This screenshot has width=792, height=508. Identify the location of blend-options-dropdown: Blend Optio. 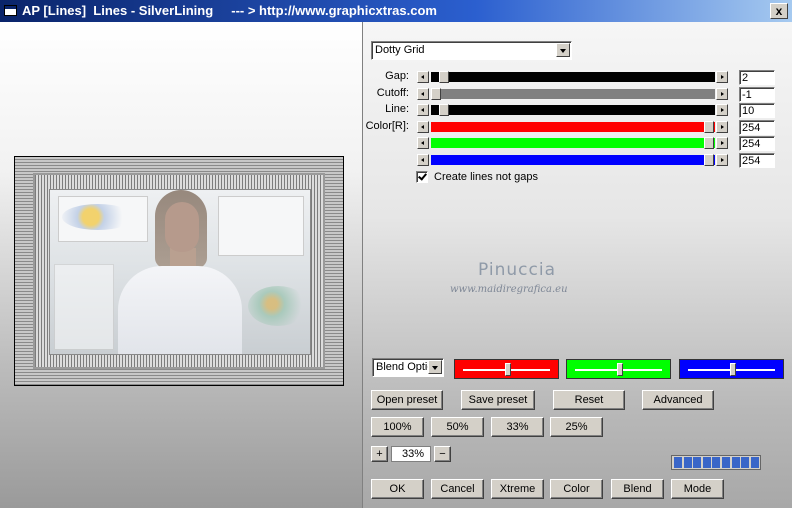
(408, 367).